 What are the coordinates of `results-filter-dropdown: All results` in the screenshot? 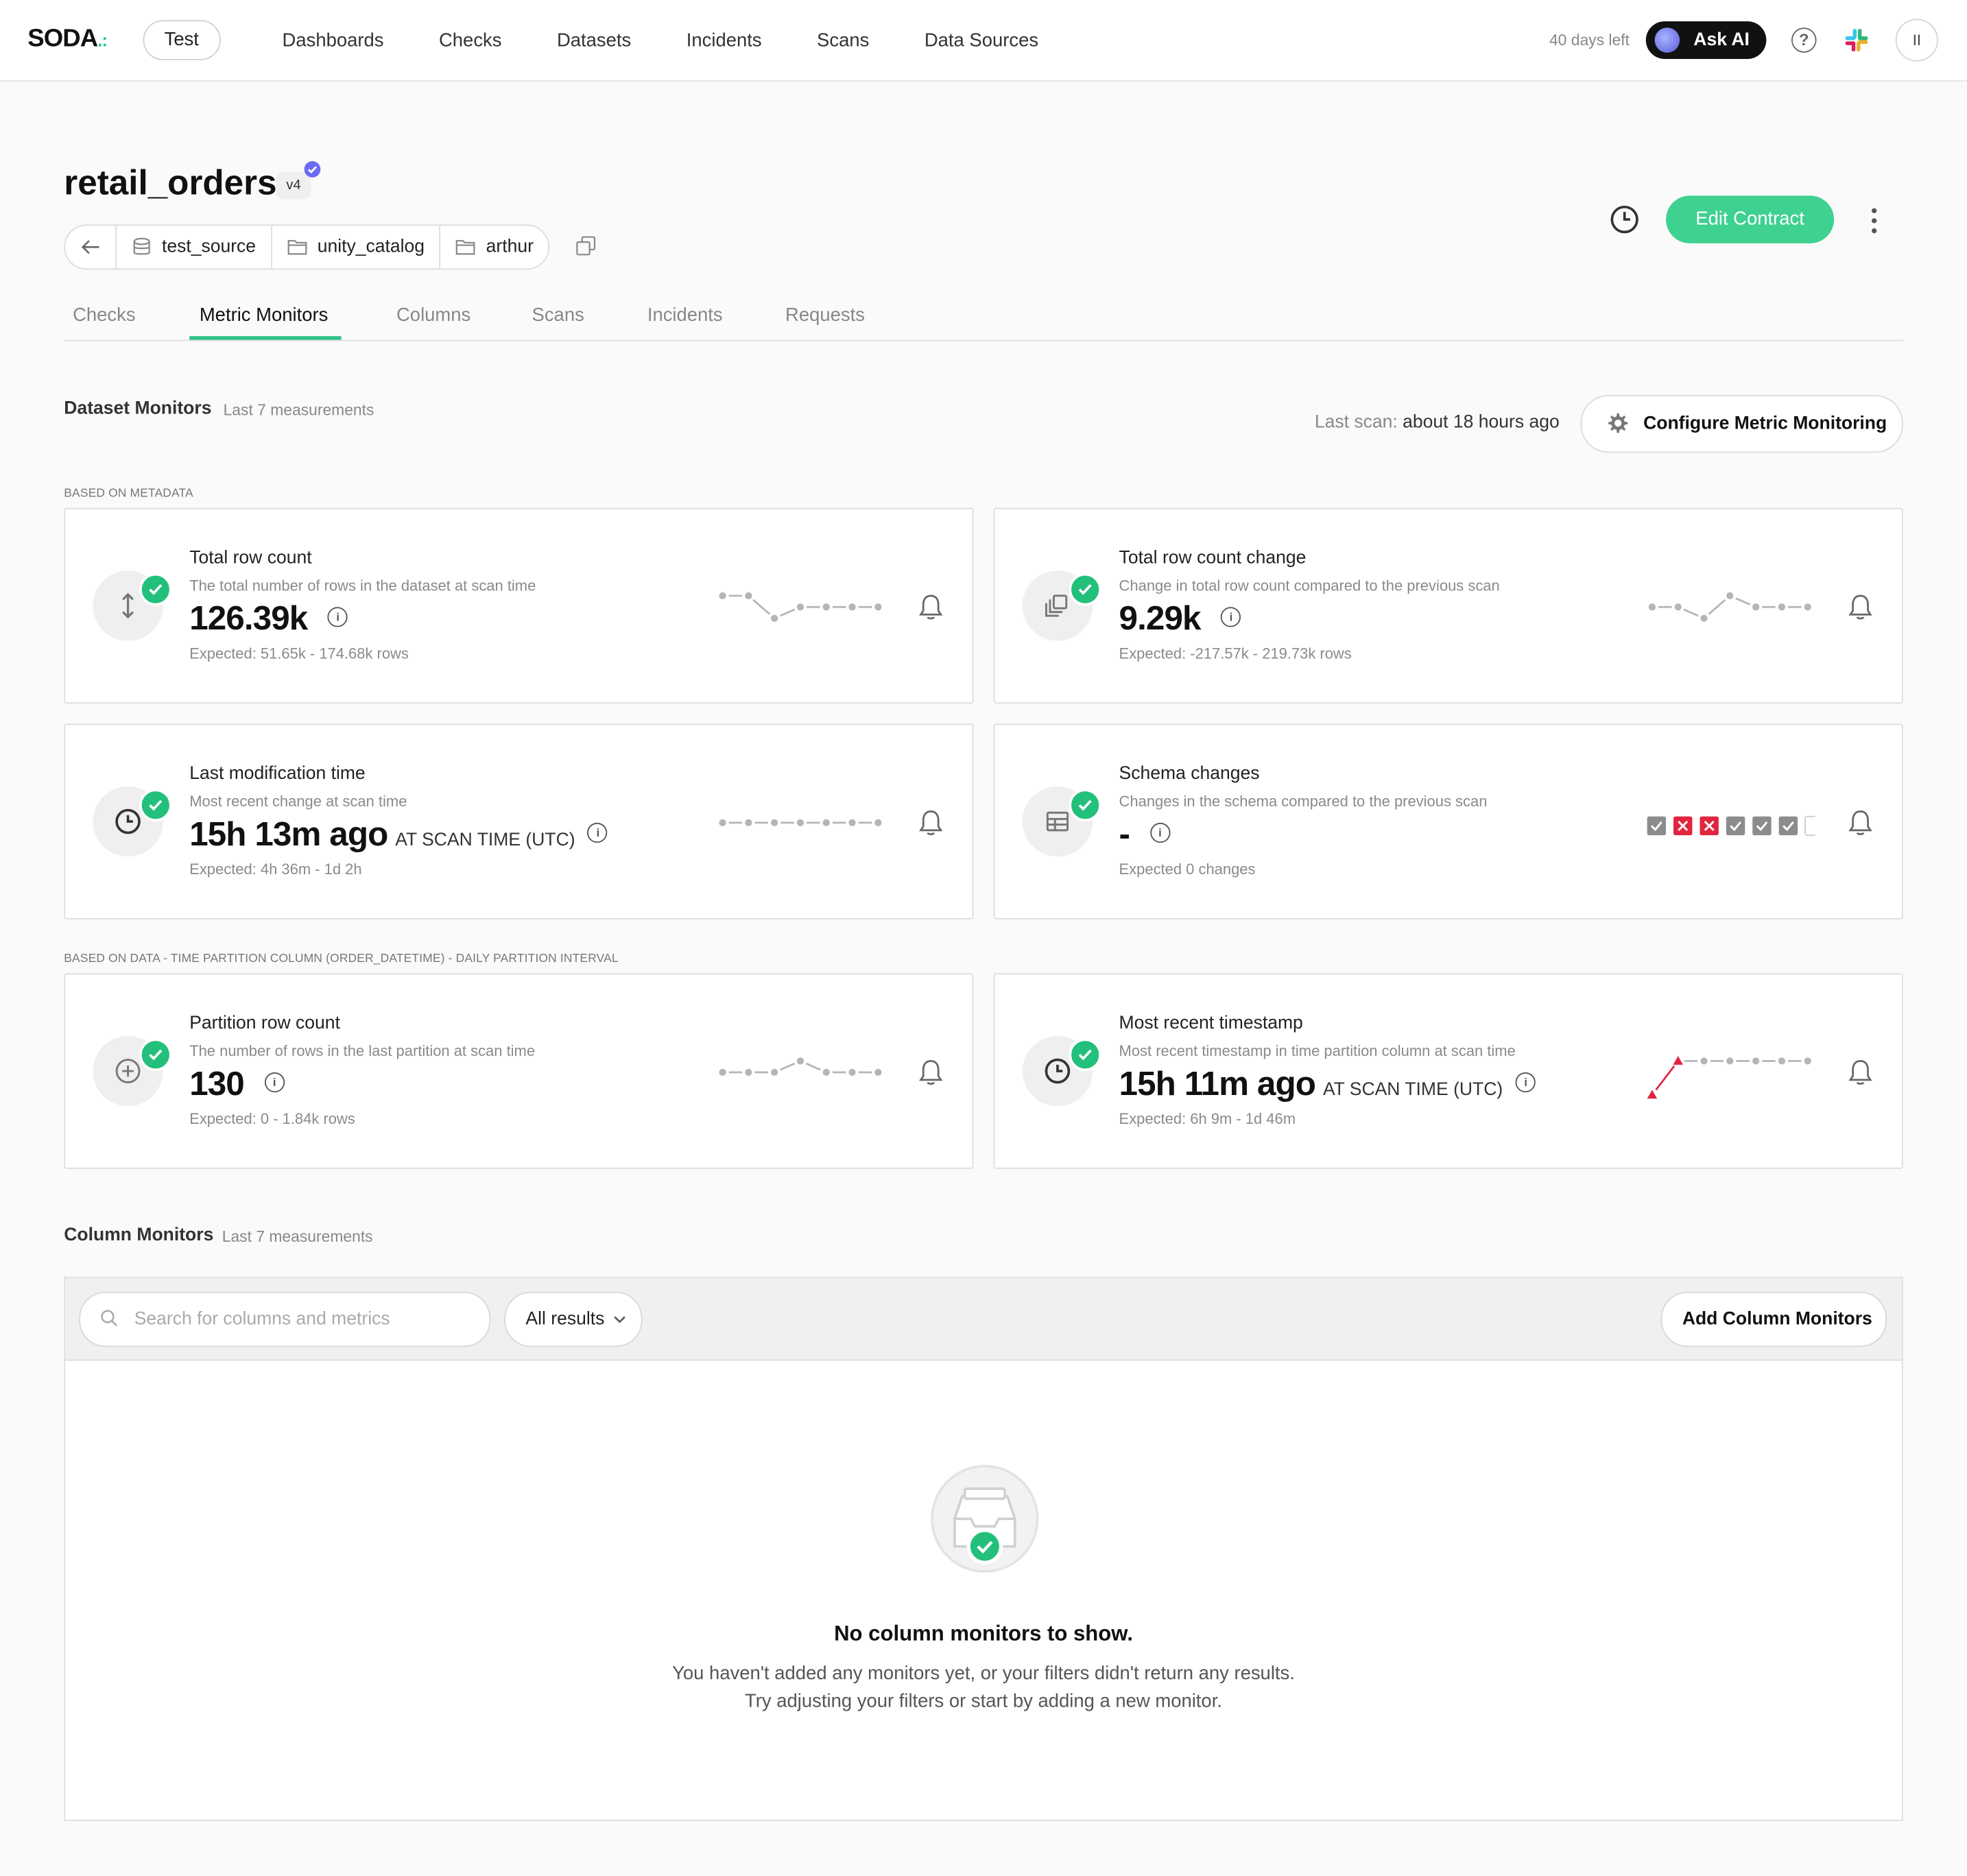 It's located at (574, 1319).